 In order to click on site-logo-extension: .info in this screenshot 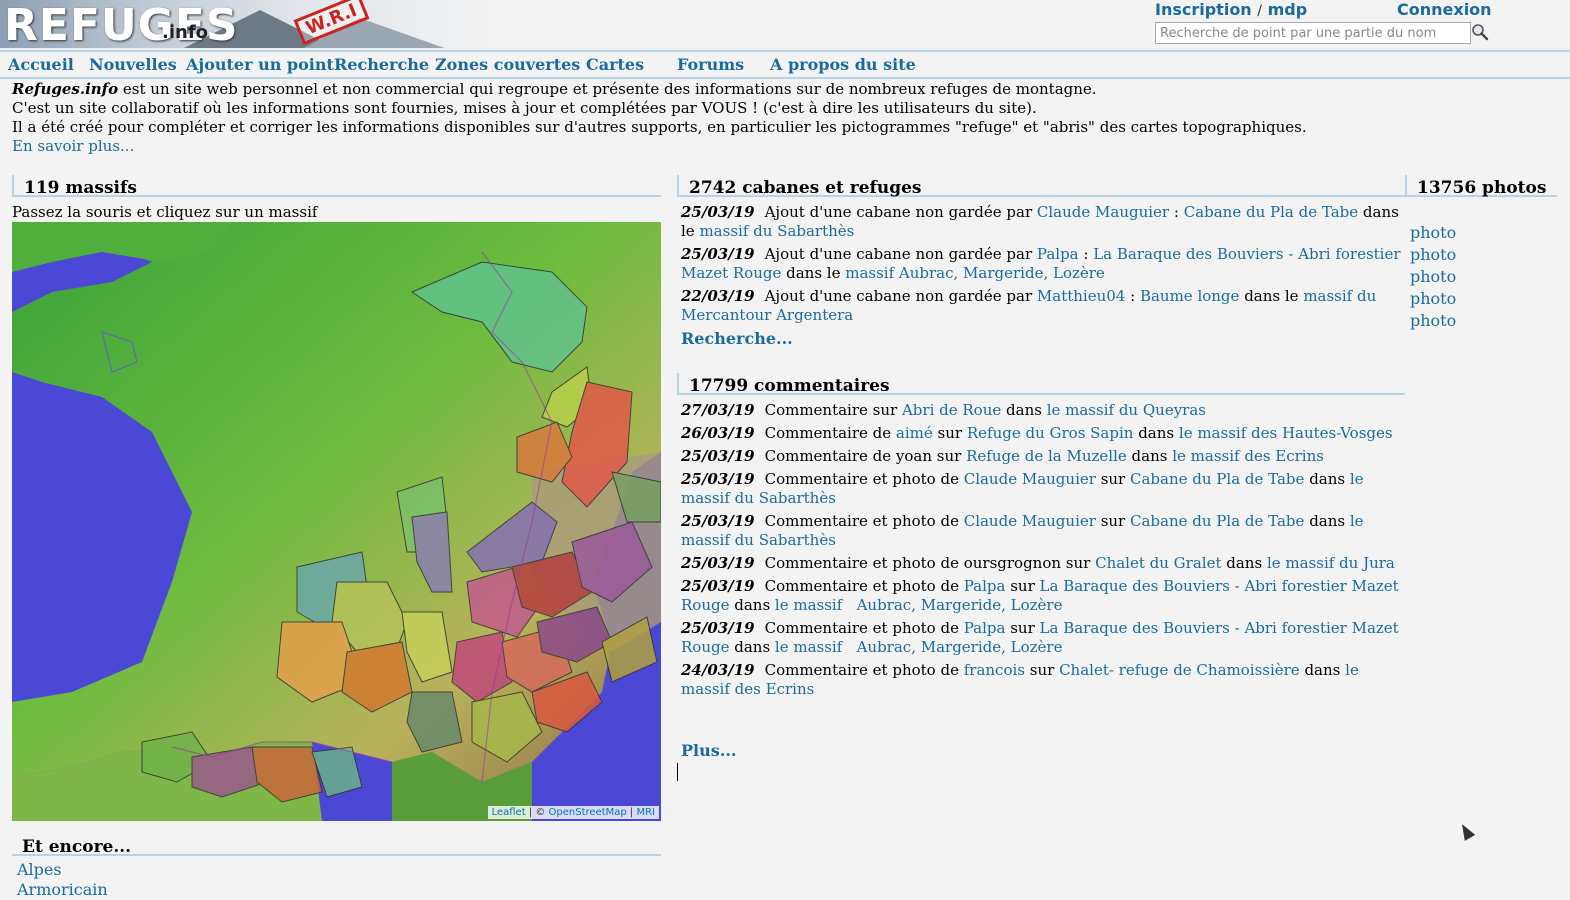, I will do `click(185, 32)`.